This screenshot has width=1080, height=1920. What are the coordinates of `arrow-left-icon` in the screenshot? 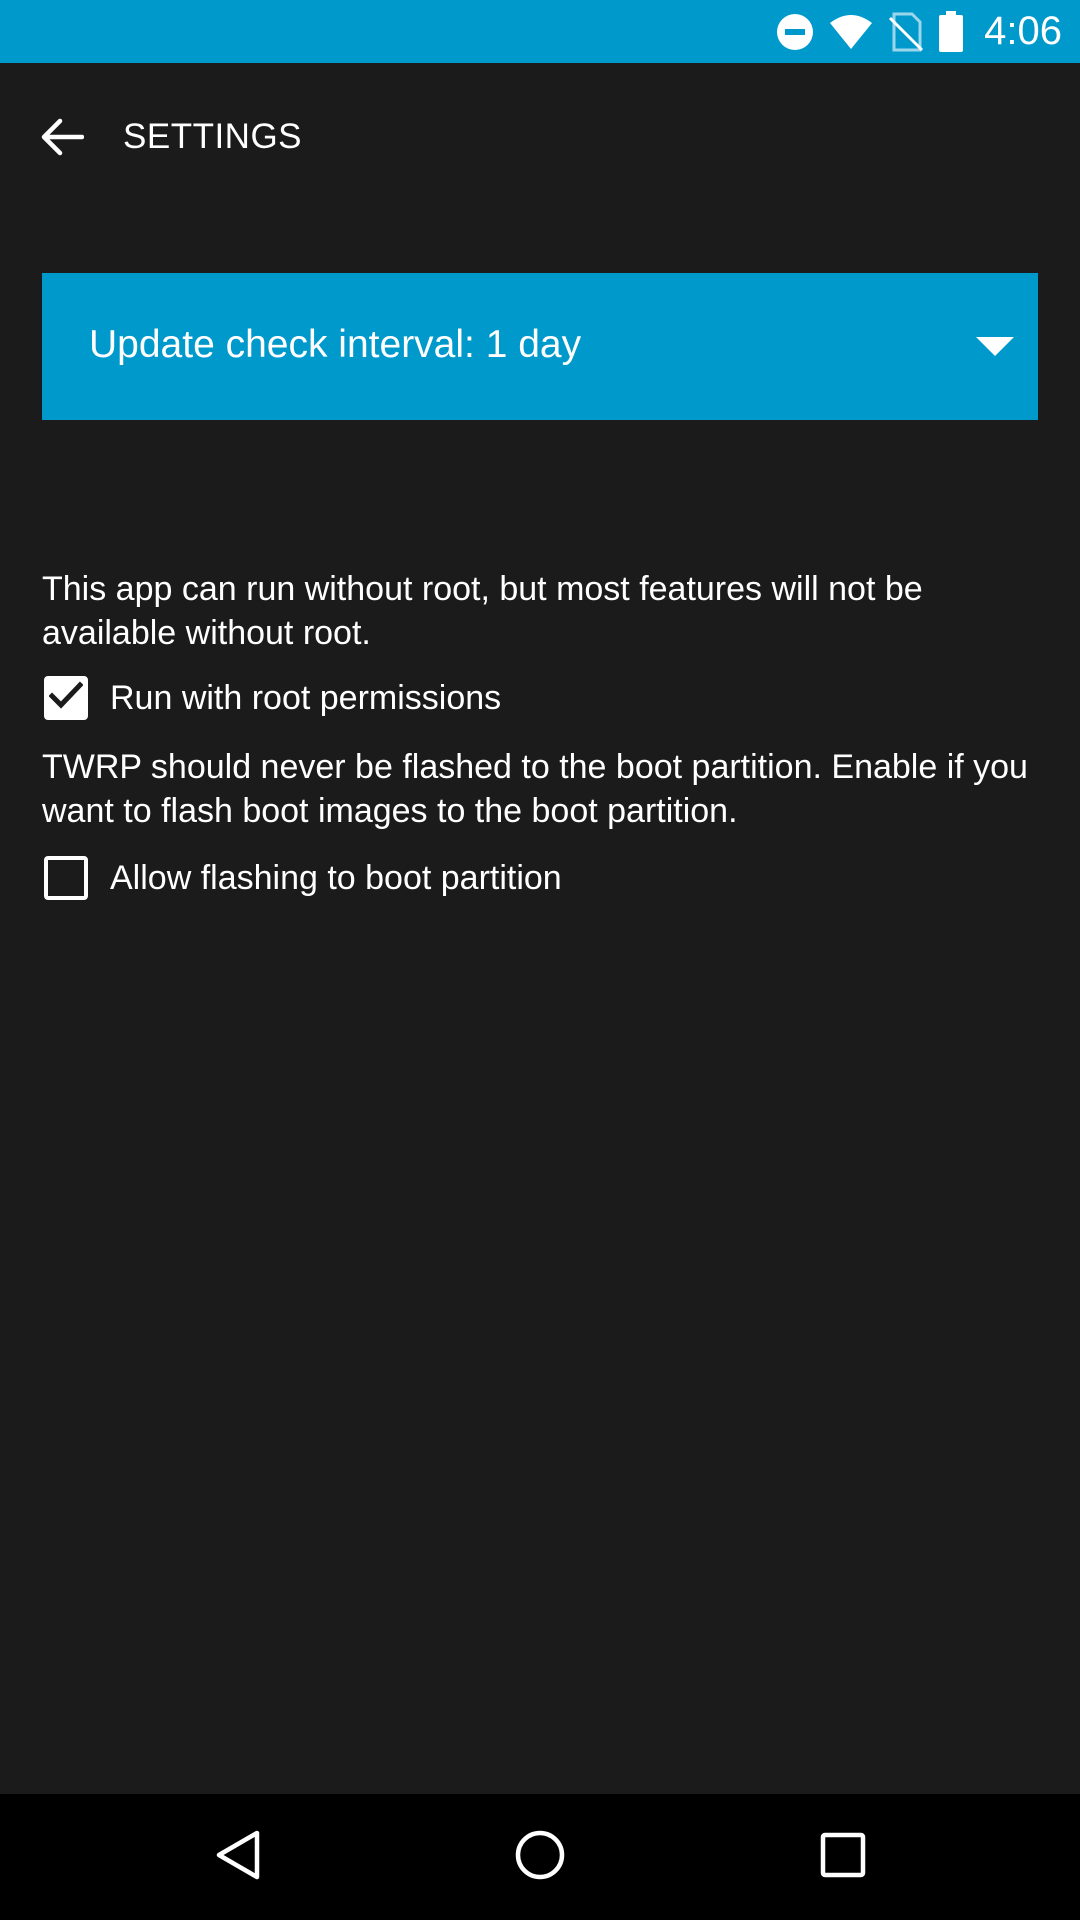 It's located at (62, 139).